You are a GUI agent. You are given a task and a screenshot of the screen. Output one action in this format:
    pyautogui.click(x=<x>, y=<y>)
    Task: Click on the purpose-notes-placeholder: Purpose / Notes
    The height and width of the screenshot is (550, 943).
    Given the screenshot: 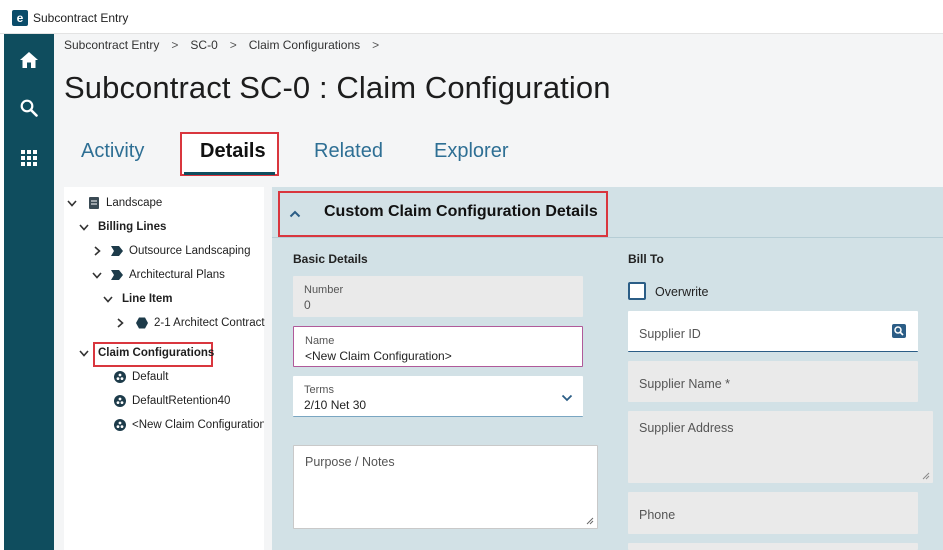 What is the action you would take?
    pyautogui.click(x=350, y=462)
    